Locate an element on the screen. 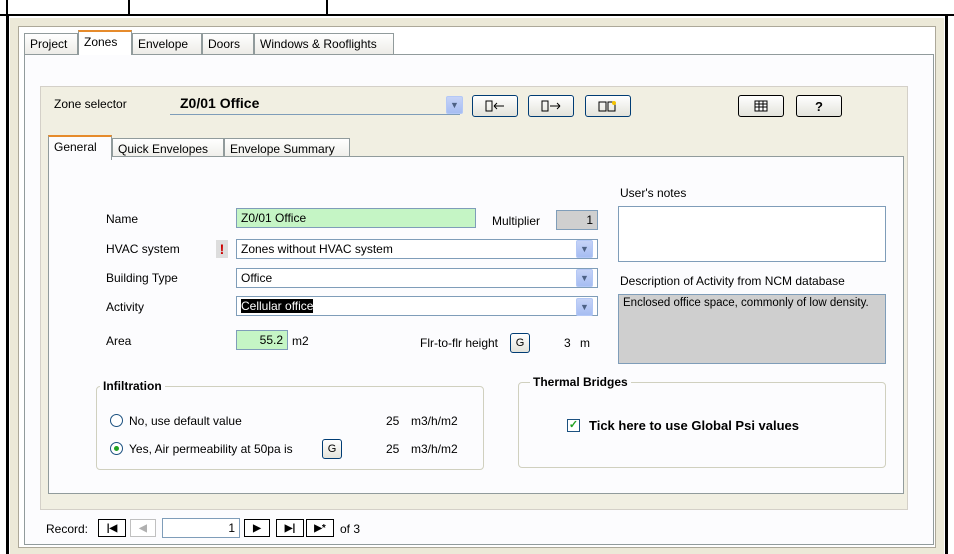 This screenshot has width=954, height=554. previous-record-button: ◀ is located at coordinates (143, 528).